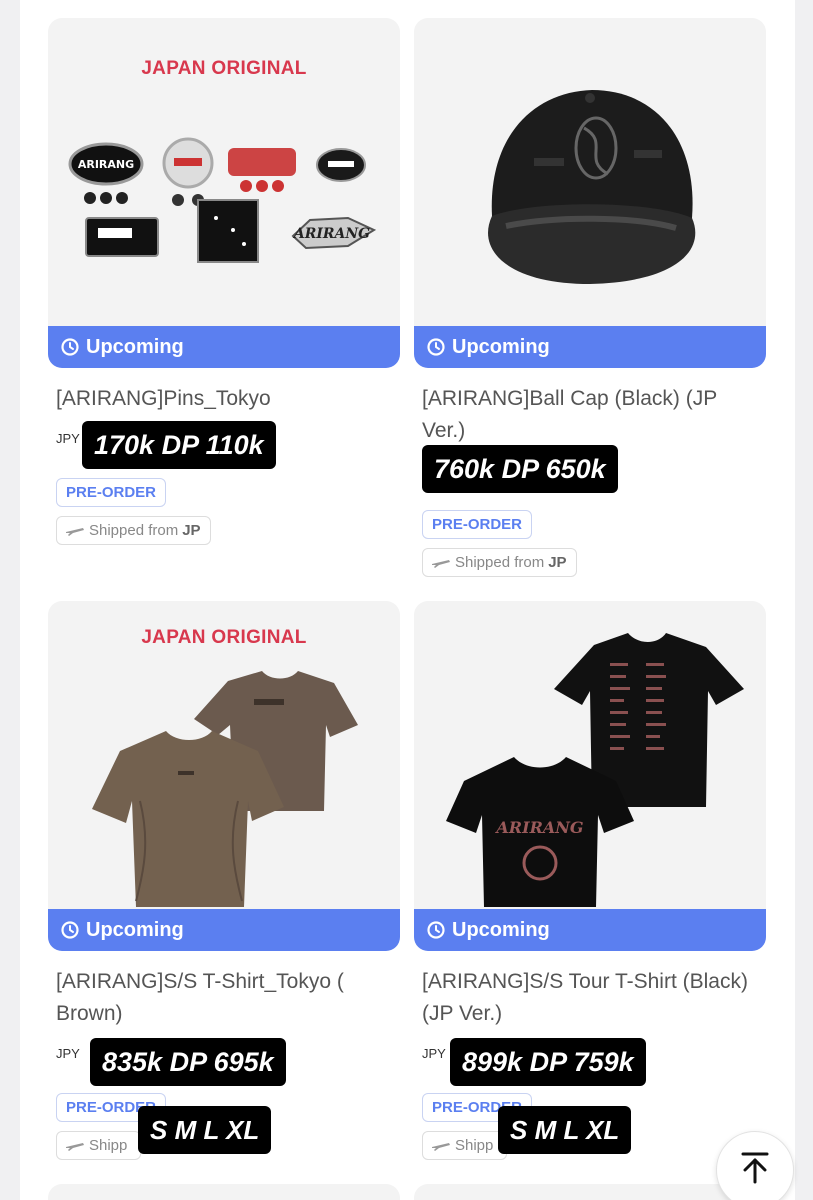 Image resolution: width=813 pixels, height=1200 pixels. Describe the element at coordinates (225, 789) in the screenshot. I see `tshirt-brown-illustration` at that location.